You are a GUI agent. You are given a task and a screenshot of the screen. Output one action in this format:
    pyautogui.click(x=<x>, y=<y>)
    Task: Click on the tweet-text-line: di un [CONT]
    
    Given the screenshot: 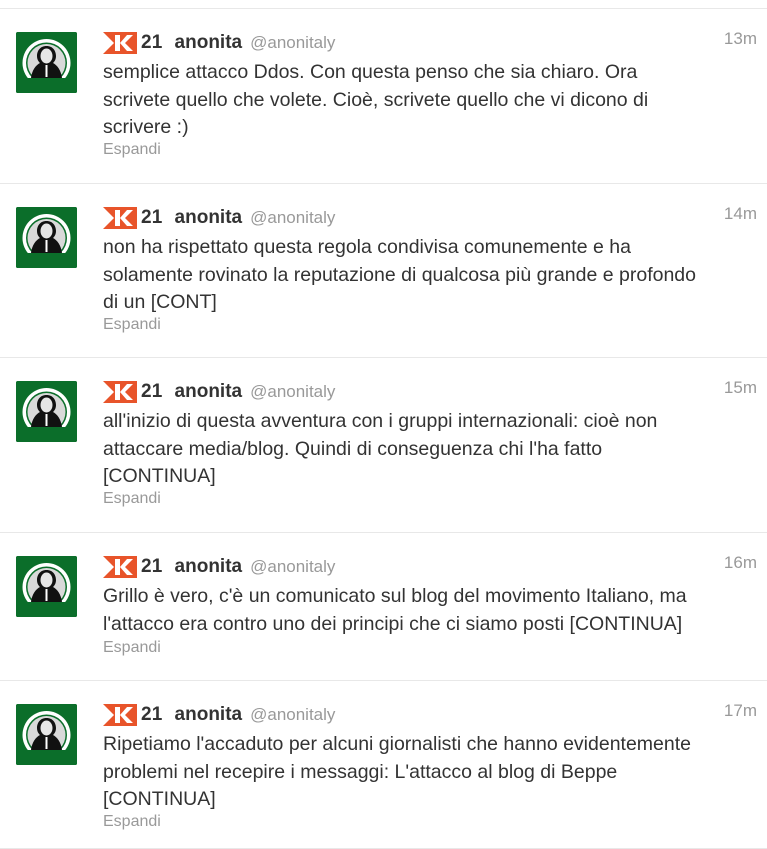 What is the action you would take?
    pyautogui.click(x=160, y=302)
    